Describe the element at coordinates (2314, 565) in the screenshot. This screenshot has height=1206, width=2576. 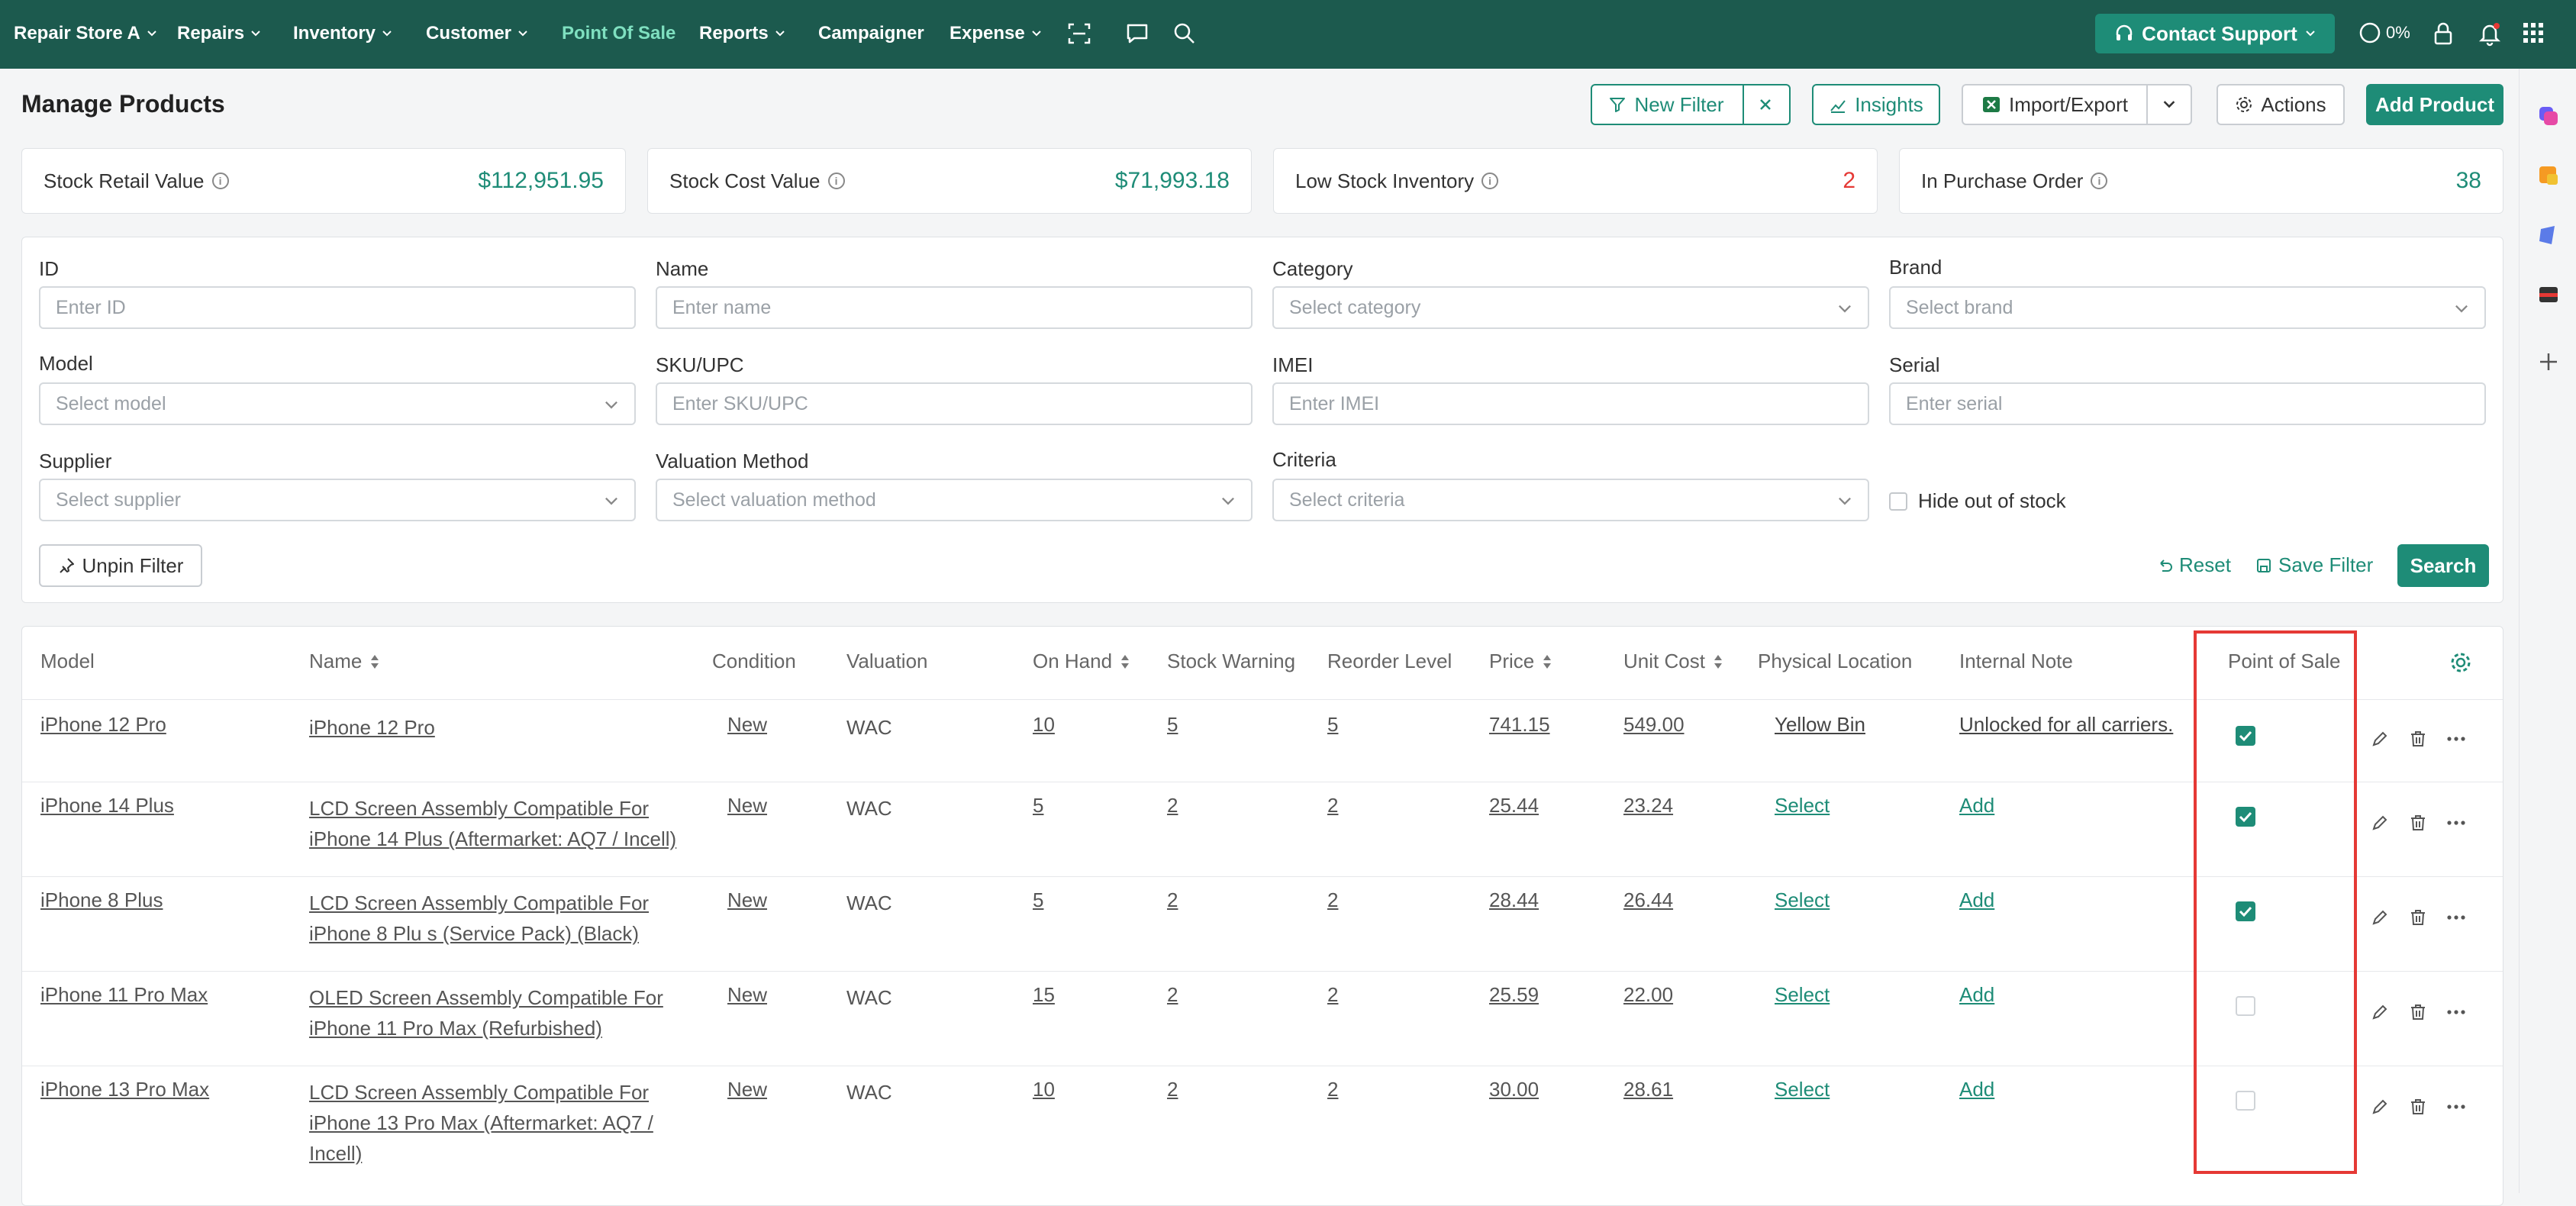
I see `save-filter-button: Save Filter` at that location.